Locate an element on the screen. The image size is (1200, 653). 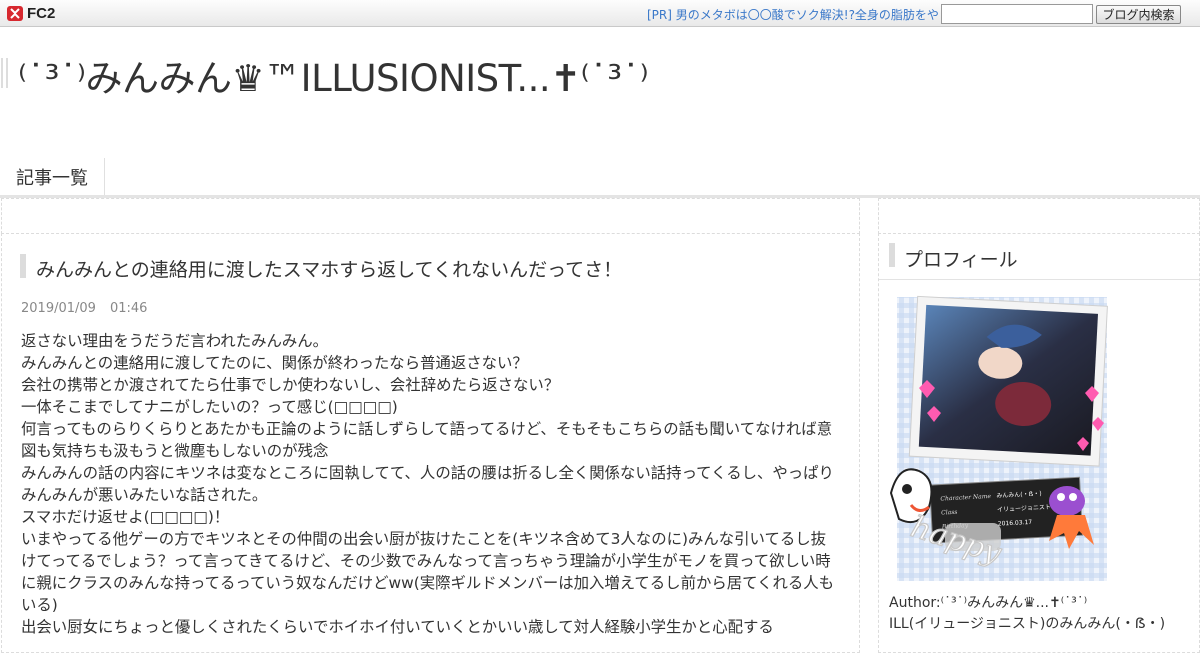
entry-line: 返さない理由をうだうだ言われたみんみん。 is located at coordinates (175, 341).